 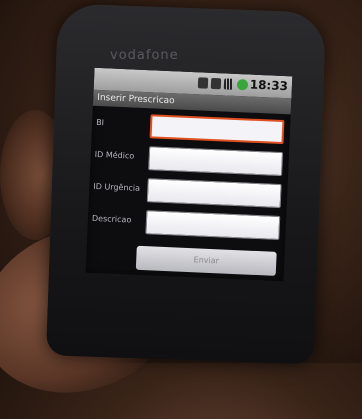 I want to click on signal-icon, so click(x=229, y=84).